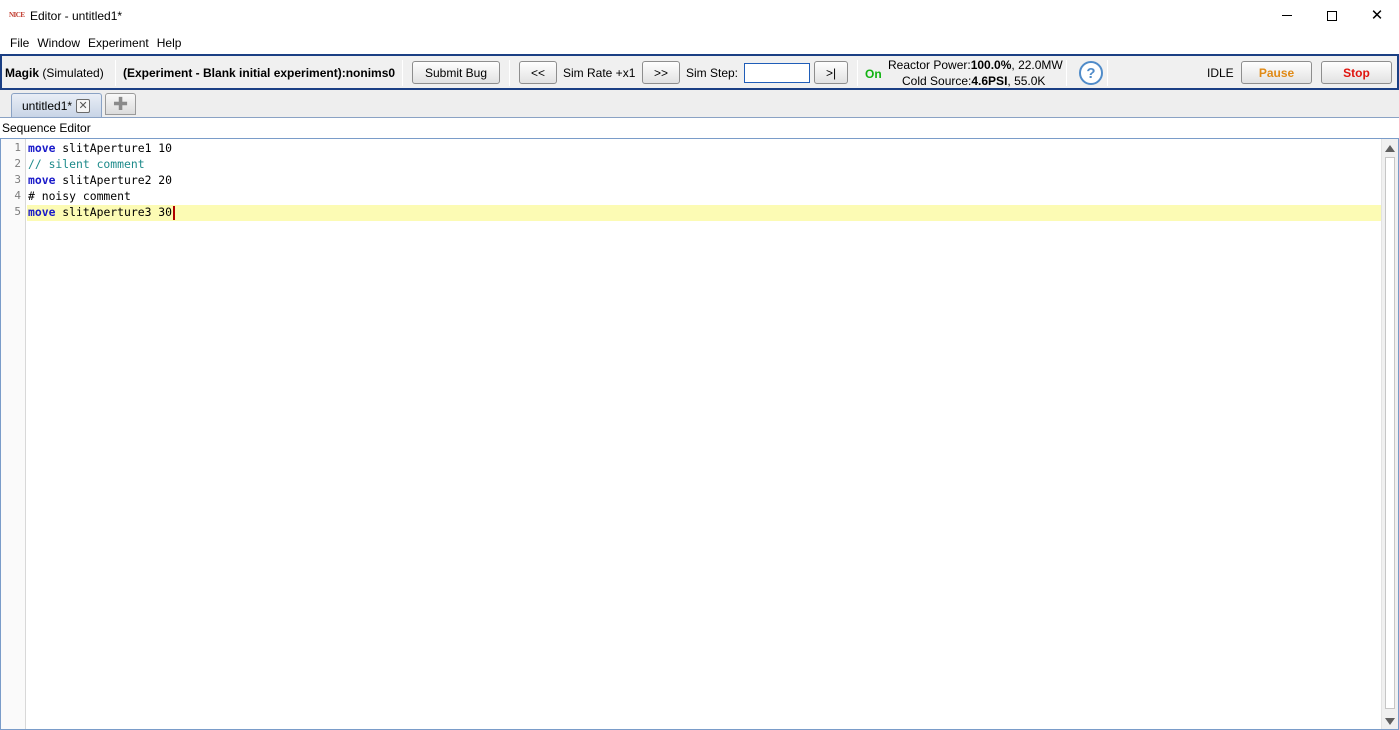  What do you see at coordinates (17, 147) in the screenshot?
I see `line-number: 1` at bounding box center [17, 147].